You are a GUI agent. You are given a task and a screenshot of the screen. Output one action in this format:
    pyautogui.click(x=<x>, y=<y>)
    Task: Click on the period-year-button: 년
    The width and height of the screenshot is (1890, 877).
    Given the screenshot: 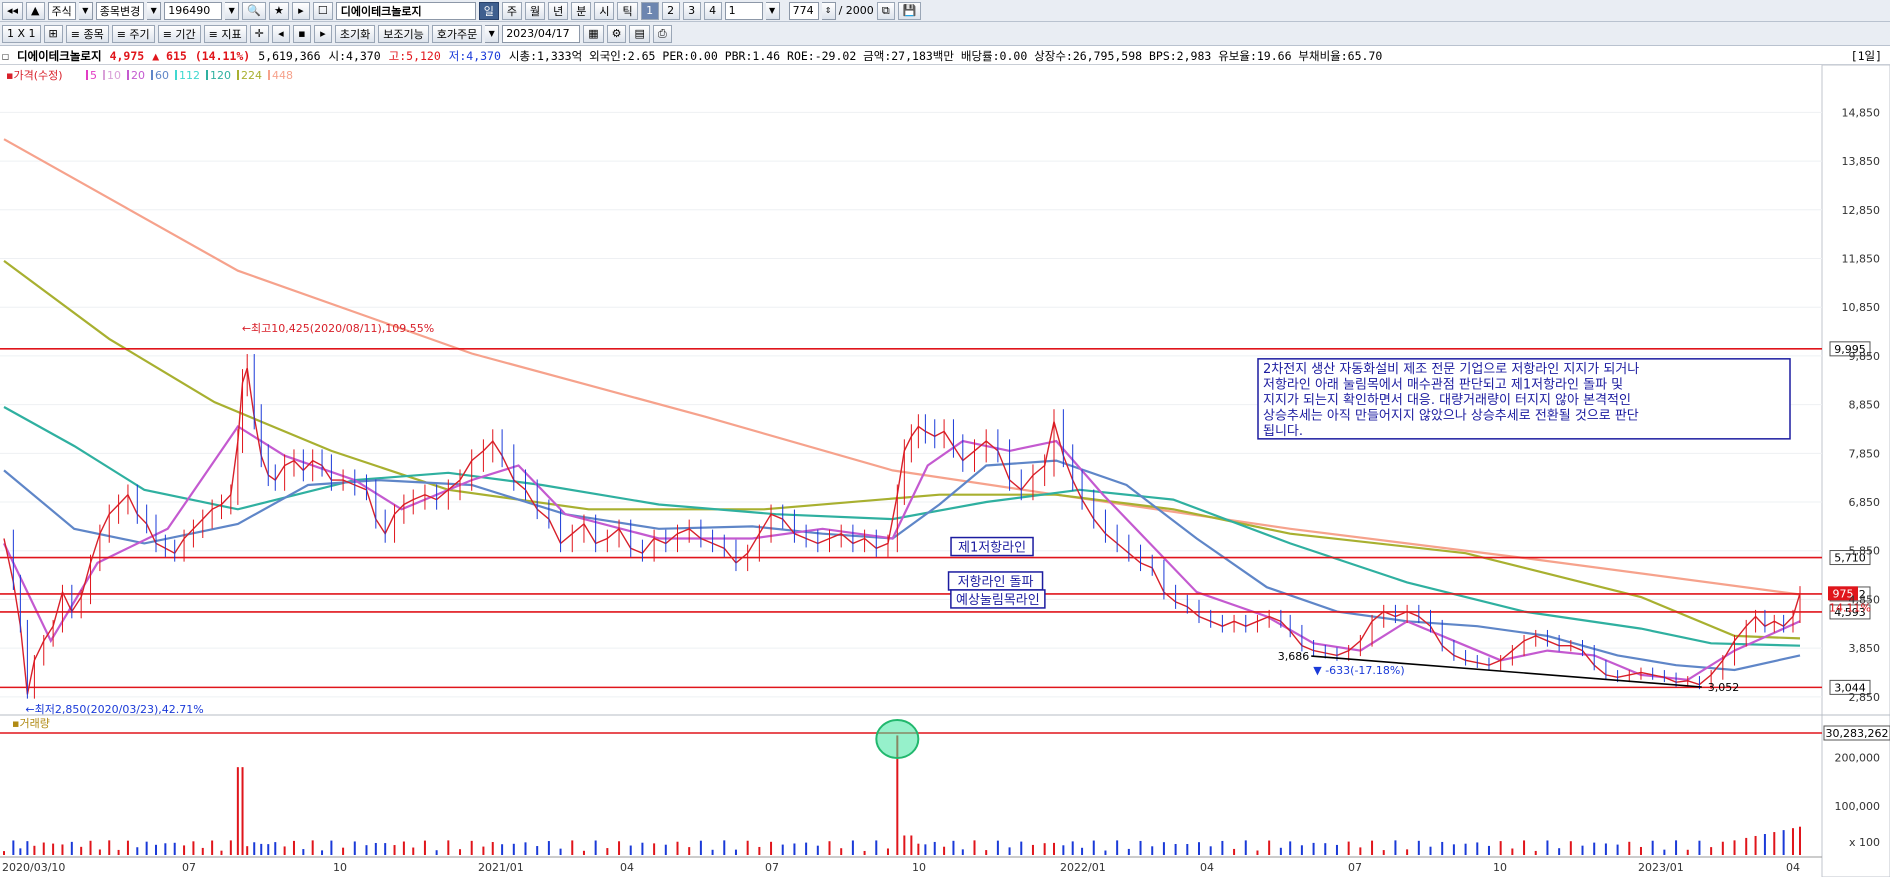 What is the action you would take?
    pyautogui.click(x=558, y=10)
    